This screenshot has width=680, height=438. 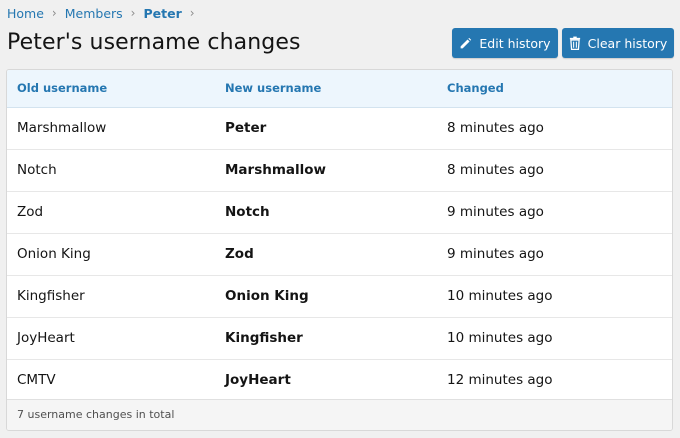 What do you see at coordinates (37, 170) in the screenshot?
I see `old-username-cell: Notch` at bounding box center [37, 170].